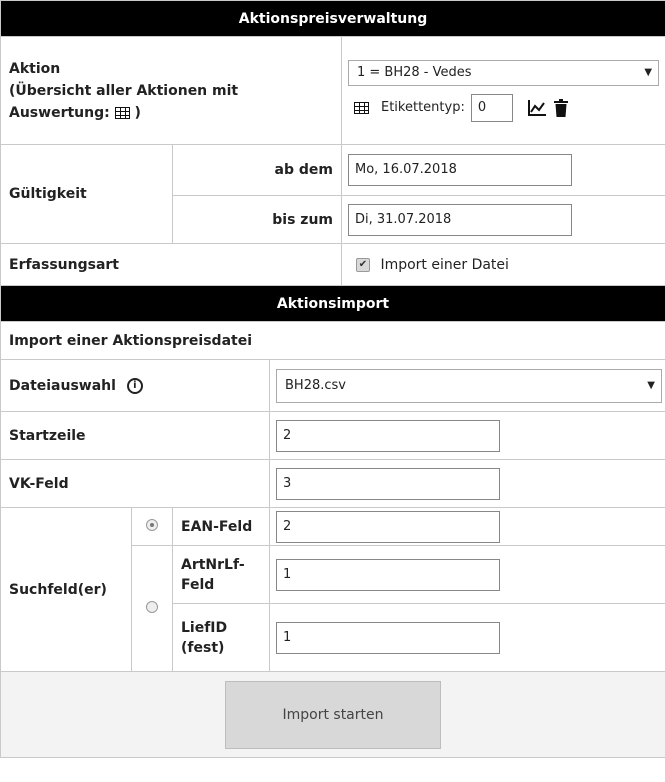 Image resolution: width=665 pixels, height=782 pixels. I want to click on table-overview-icon, so click(122, 112).